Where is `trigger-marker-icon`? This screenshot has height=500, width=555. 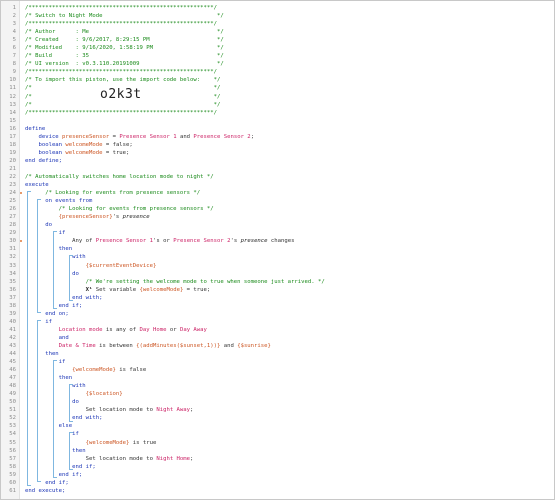 trigger-marker-icon is located at coordinates (21, 193).